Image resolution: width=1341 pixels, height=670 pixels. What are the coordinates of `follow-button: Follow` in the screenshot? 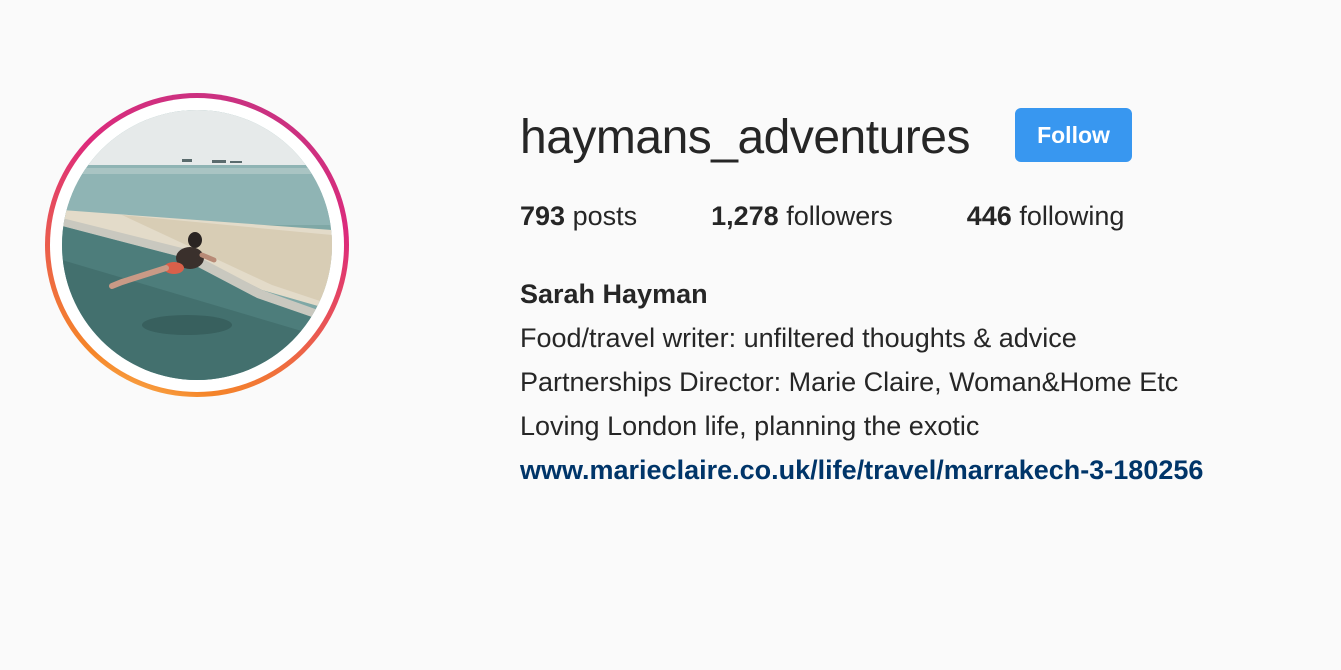 It's located at (1073, 135).